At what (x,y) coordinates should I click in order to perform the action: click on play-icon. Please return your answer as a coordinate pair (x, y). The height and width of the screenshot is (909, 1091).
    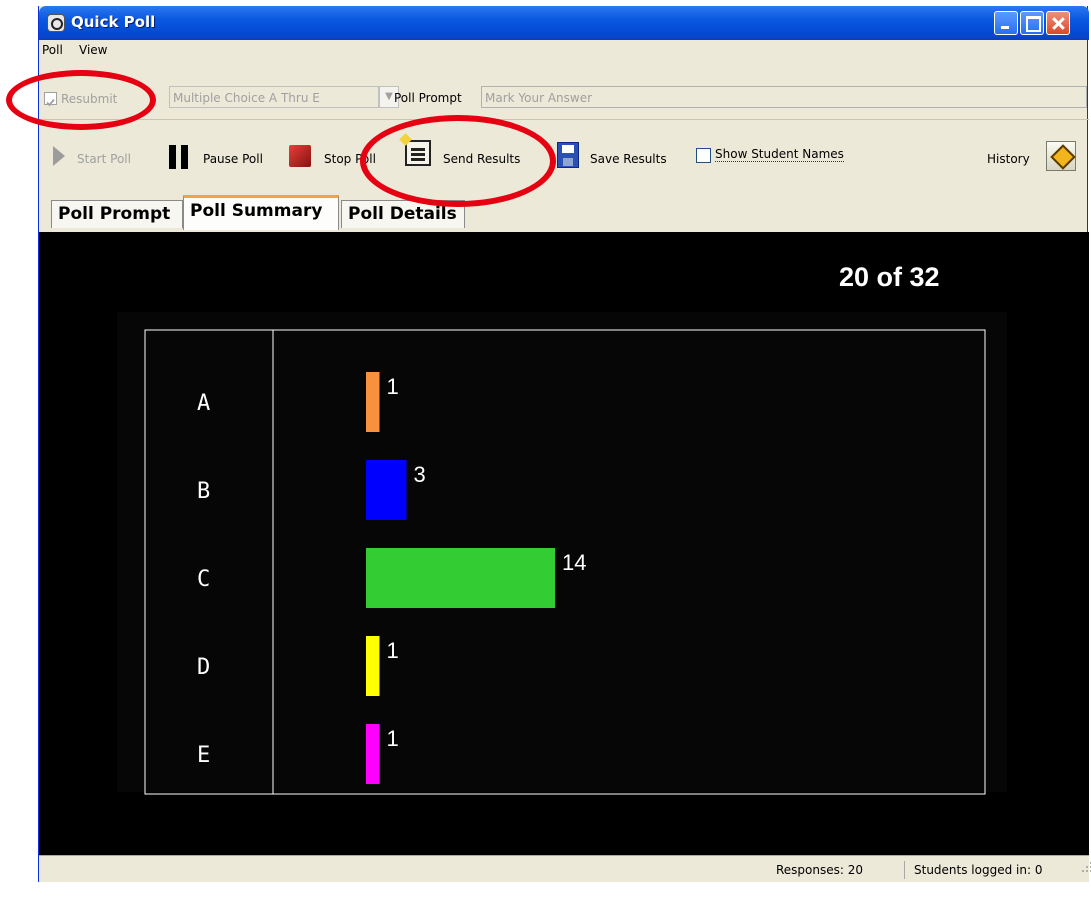
    Looking at the image, I should click on (59, 156).